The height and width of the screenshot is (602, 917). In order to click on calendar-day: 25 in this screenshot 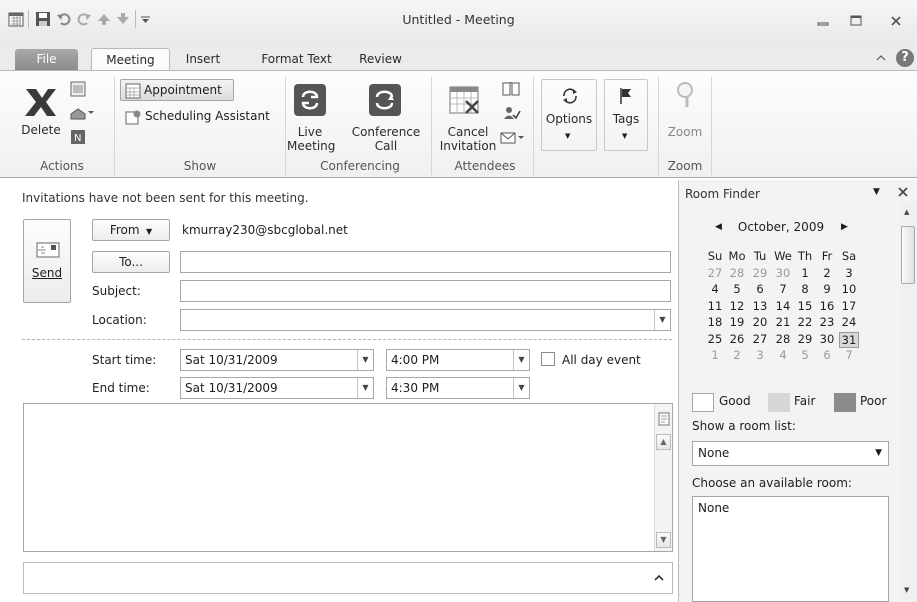, I will do `click(715, 339)`.